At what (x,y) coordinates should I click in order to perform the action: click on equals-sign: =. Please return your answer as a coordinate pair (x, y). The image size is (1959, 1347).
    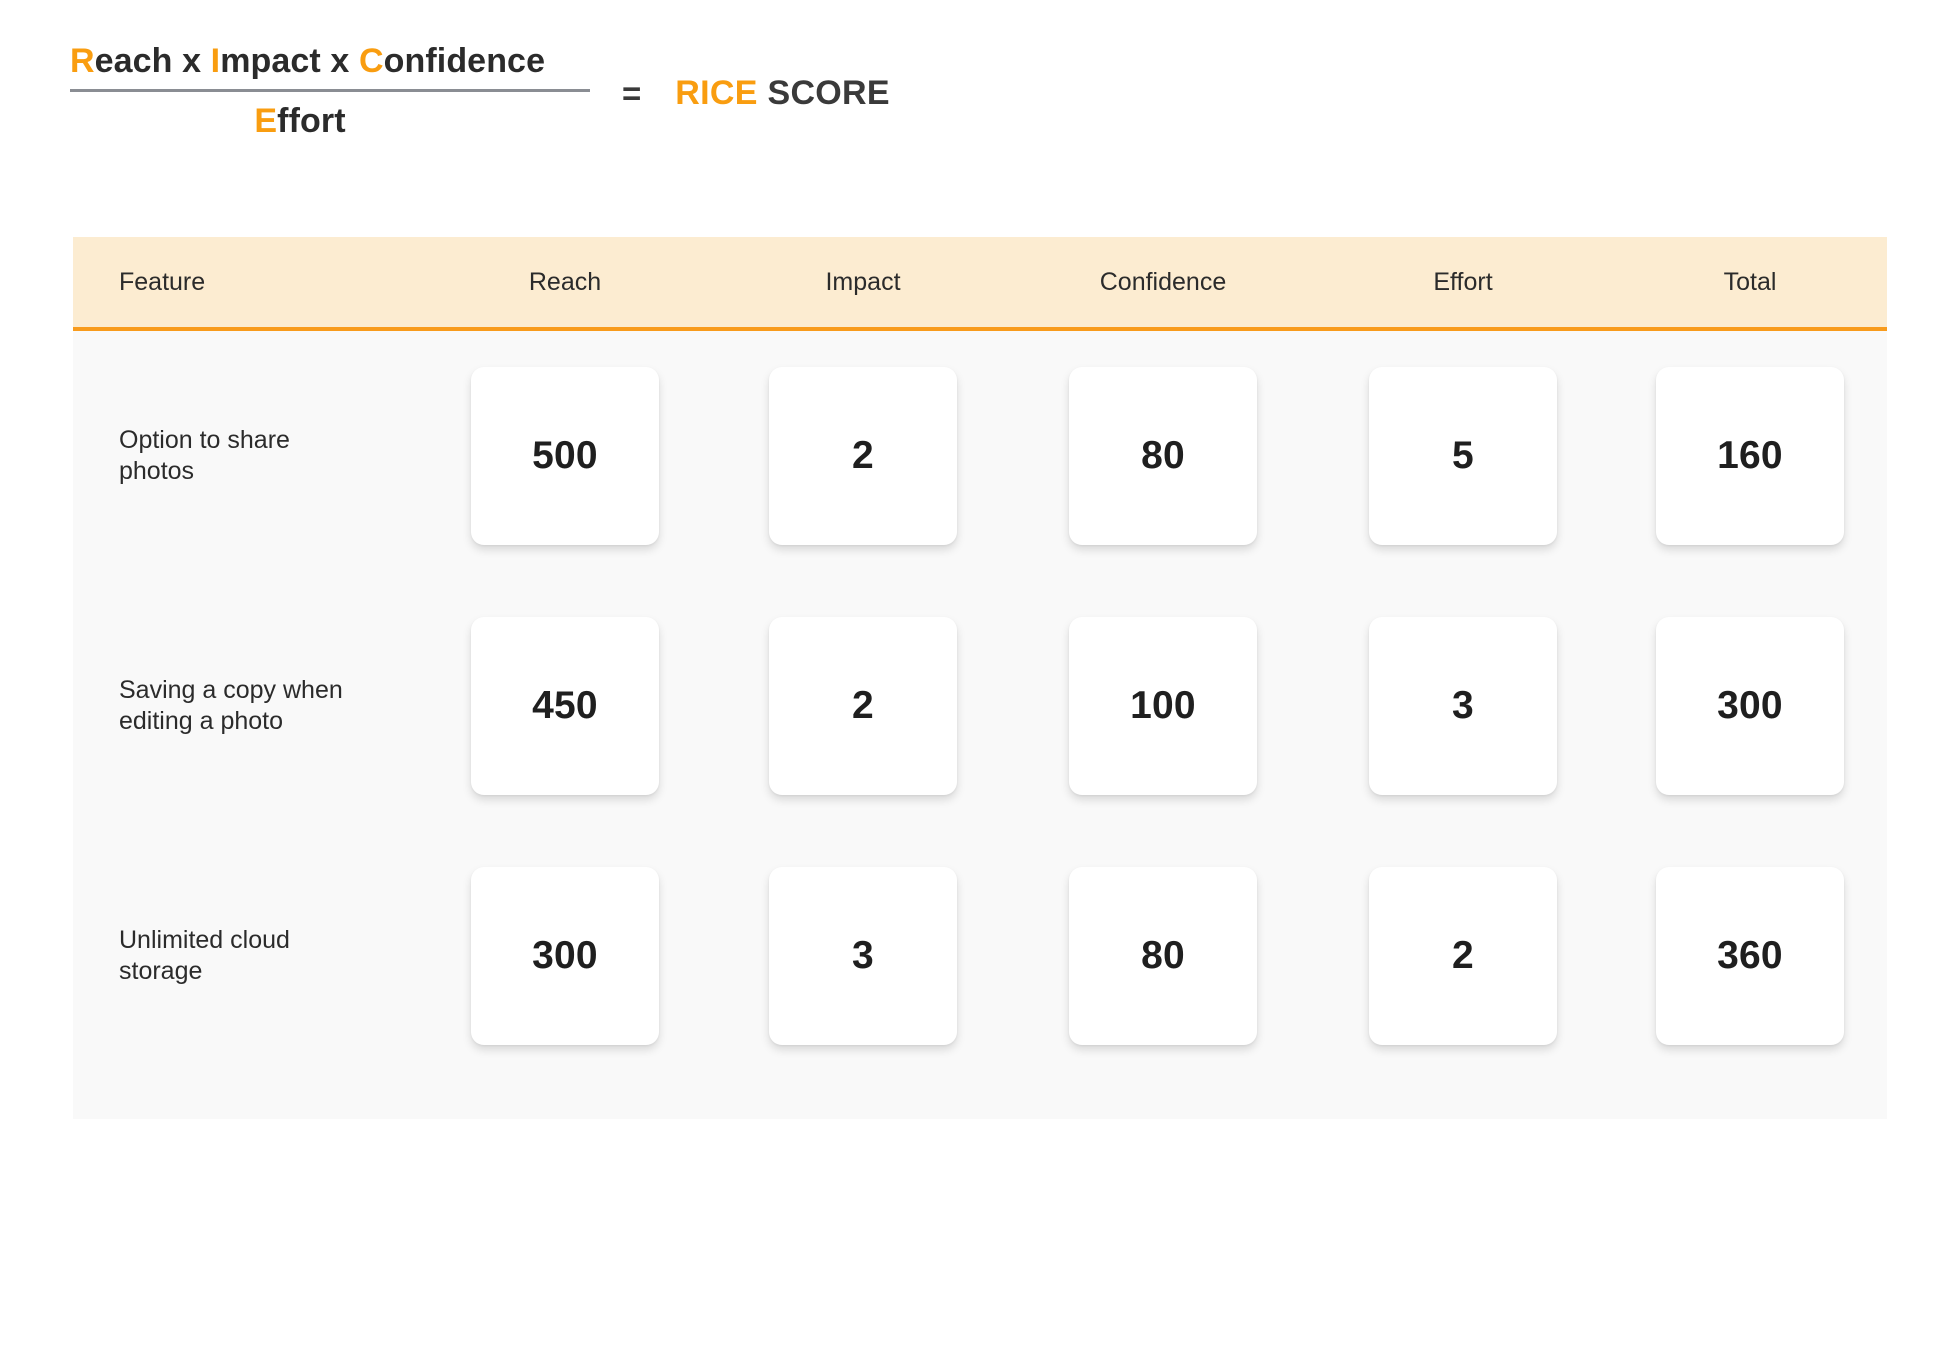
    Looking at the image, I should click on (632, 93).